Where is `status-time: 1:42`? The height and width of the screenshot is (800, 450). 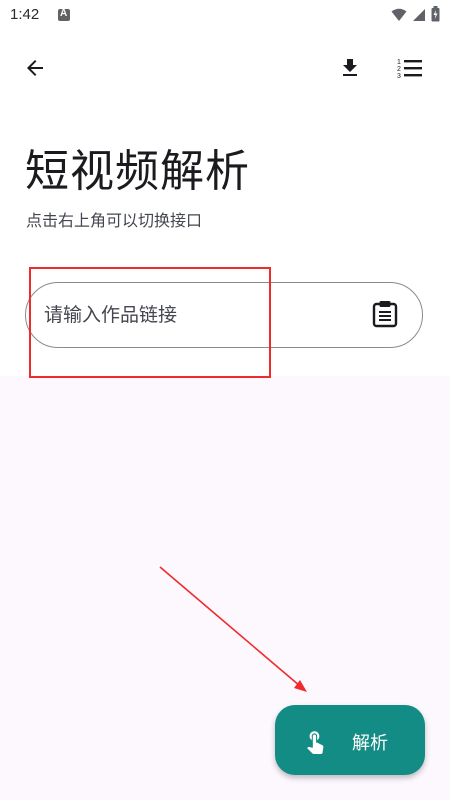
status-time: 1:42 is located at coordinates (25, 14).